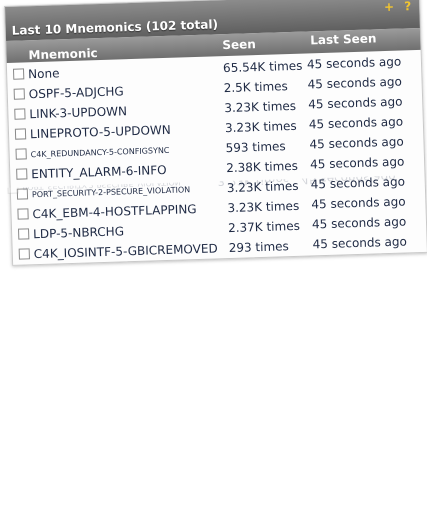  Describe the element at coordinates (100, 152) in the screenshot. I see `row-mnemonic: C4K_REDUNDANCY-5-CONFIGSYNC` at that location.